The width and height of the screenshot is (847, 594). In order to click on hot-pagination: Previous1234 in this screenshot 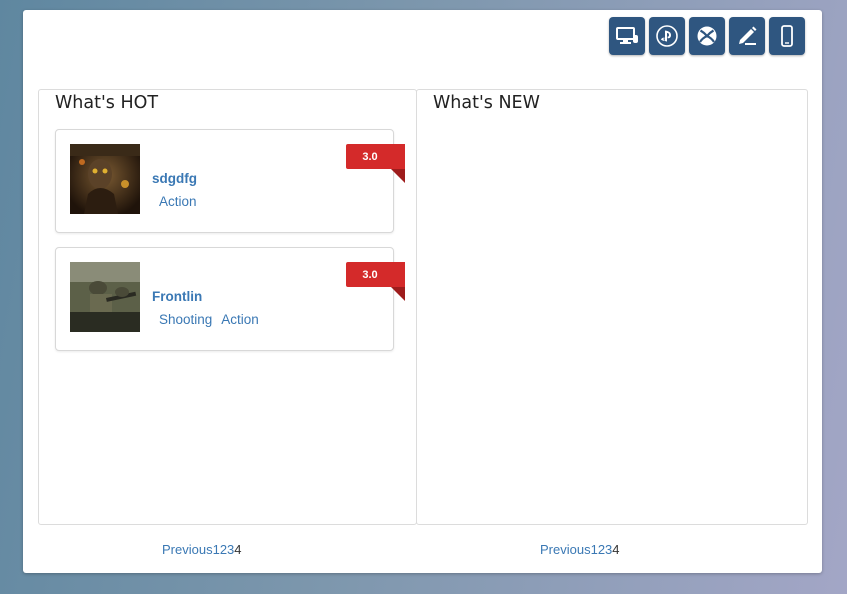, I will do `click(202, 549)`.